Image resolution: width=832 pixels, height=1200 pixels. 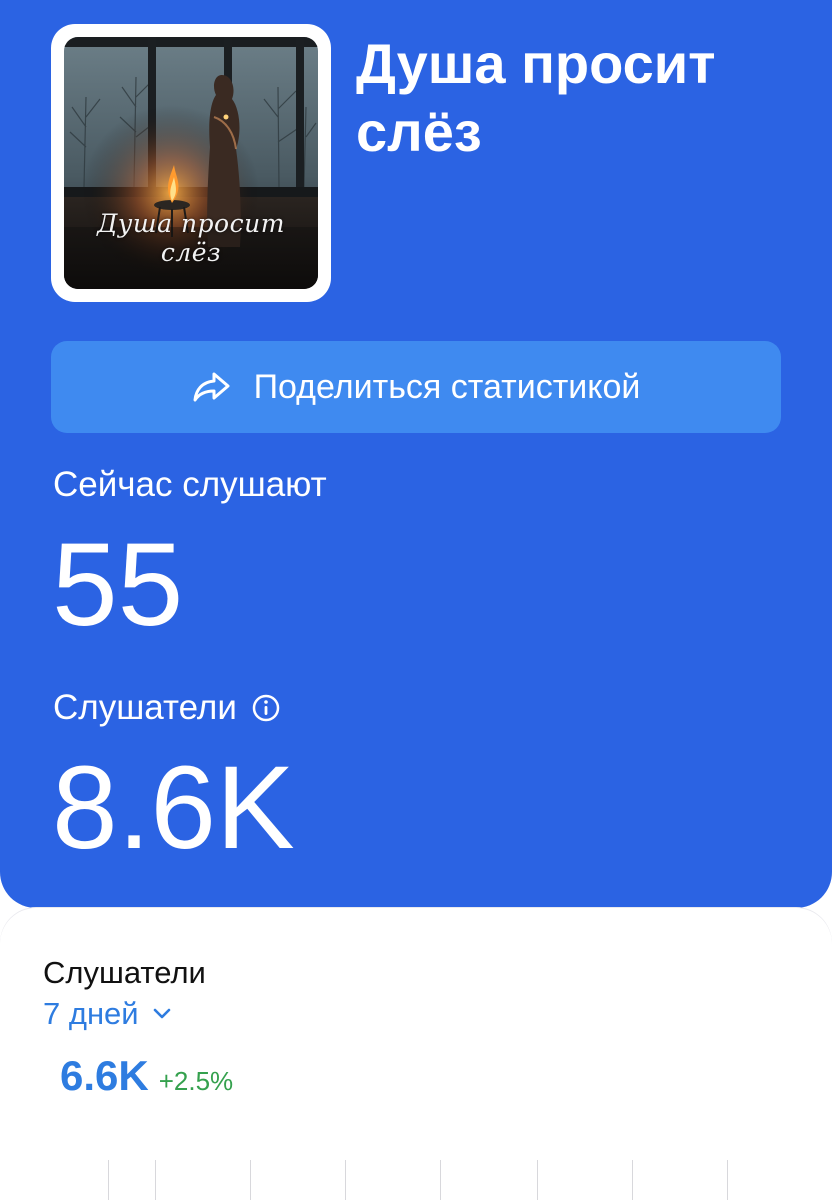 What do you see at coordinates (118, 585) in the screenshot?
I see `now-listening-value: 55` at bounding box center [118, 585].